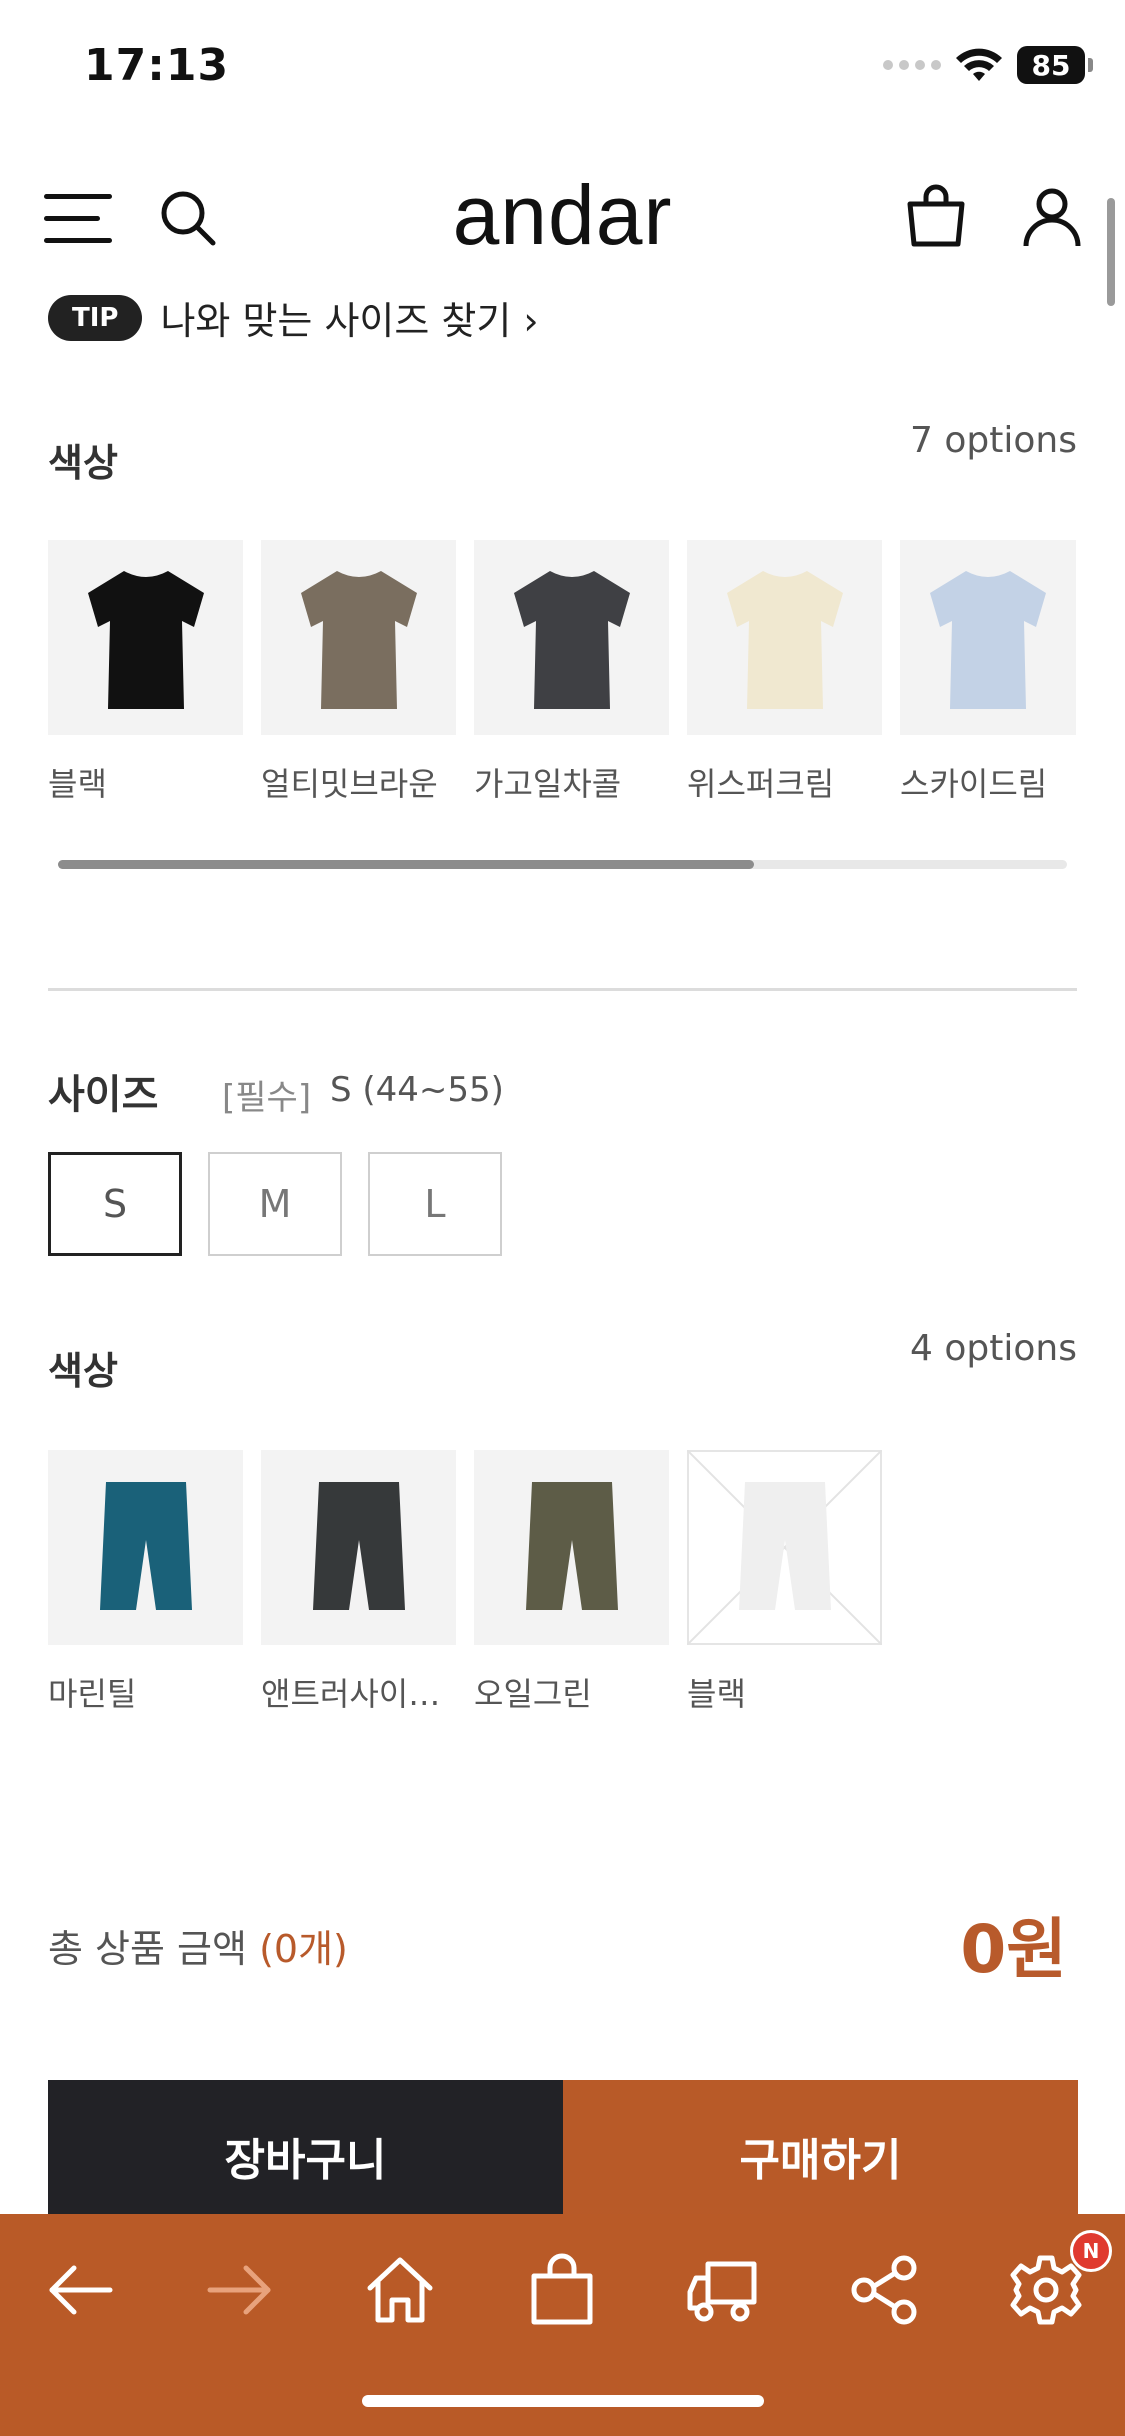  What do you see at coordinates (1013, 1949) in the screenshot?
I see `total-price: 0원` at bounding box center [1013, 1949].